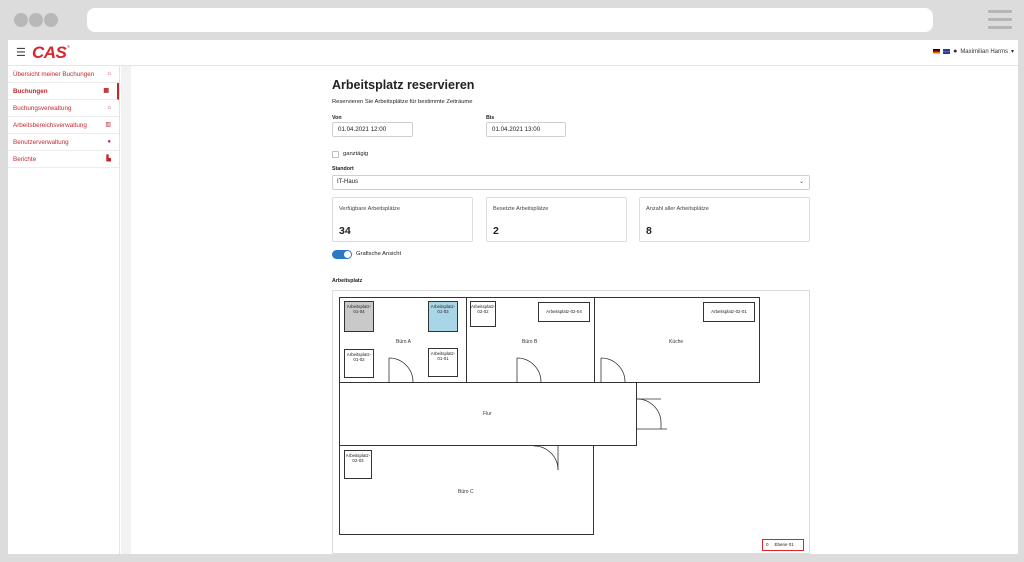 The width and height of the screenshot is (1024, 562). I want to click on room-label-buero-a: Büro A, so click(404, 342).